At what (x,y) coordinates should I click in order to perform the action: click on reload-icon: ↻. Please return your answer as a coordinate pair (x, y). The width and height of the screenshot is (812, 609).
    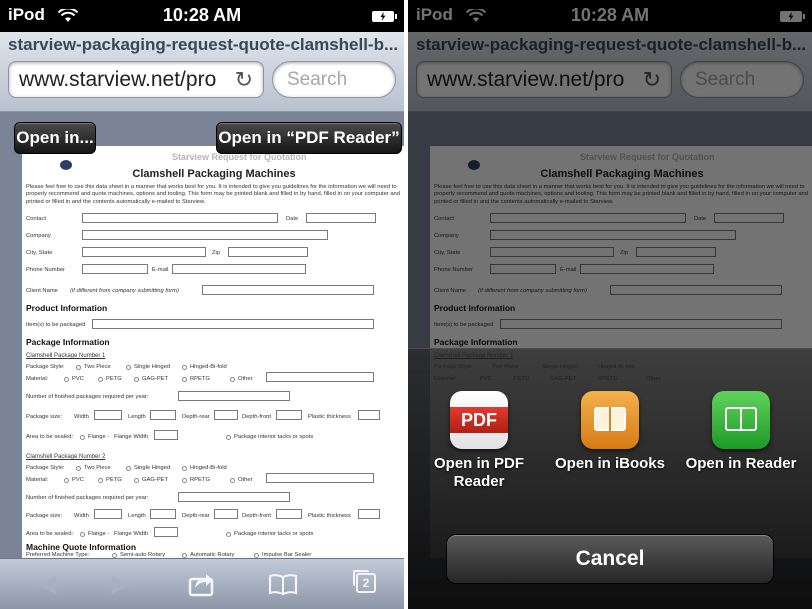
    Looking at the image, I should click on (244, 80).